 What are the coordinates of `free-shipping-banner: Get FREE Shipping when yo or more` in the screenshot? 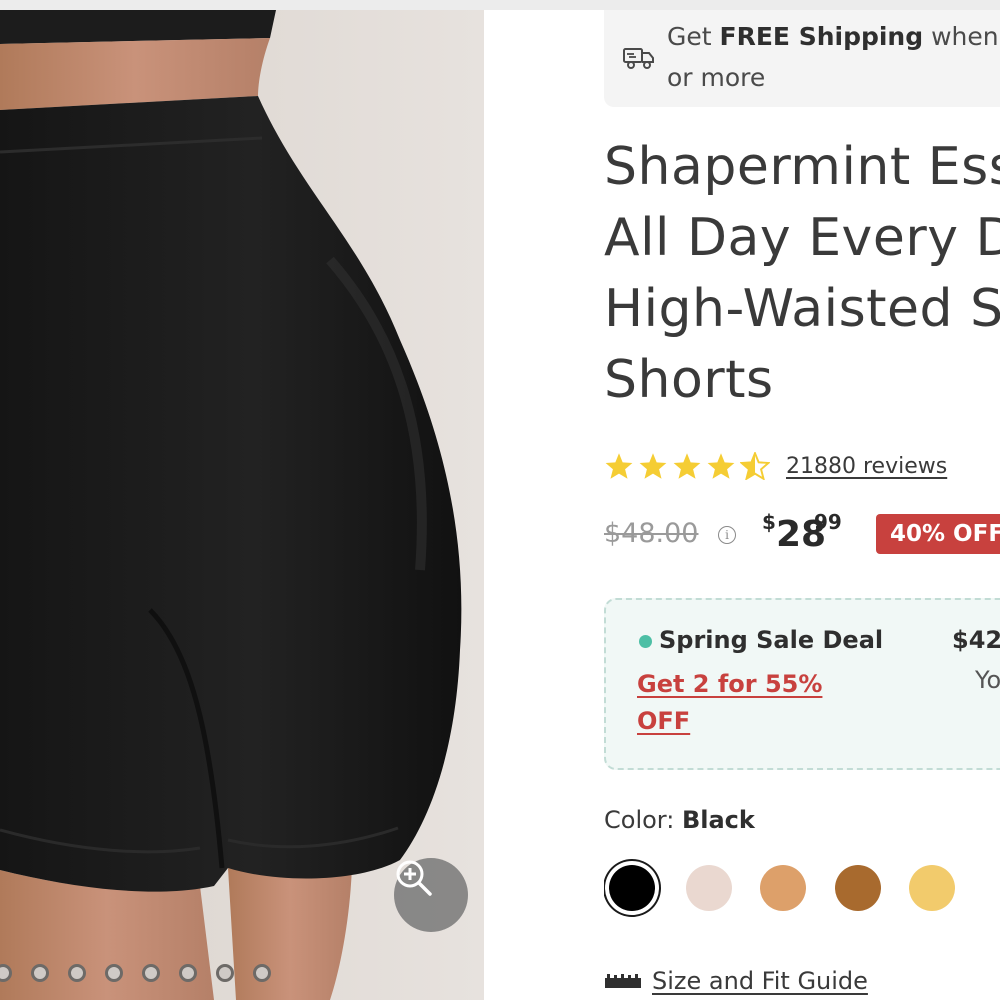 It's located at (802, 58).